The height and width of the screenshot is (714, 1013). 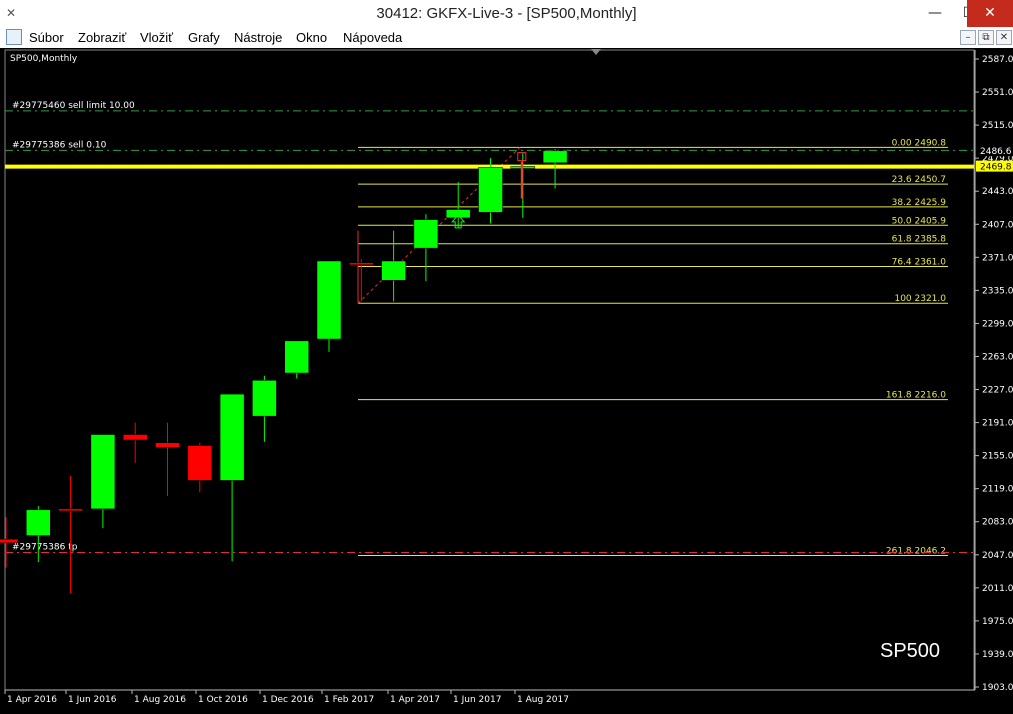 What do you see at coordinates (997, 291) in the screenshot?
I see `price-tick-label: 2335.0` at bounding box center [997, 291].